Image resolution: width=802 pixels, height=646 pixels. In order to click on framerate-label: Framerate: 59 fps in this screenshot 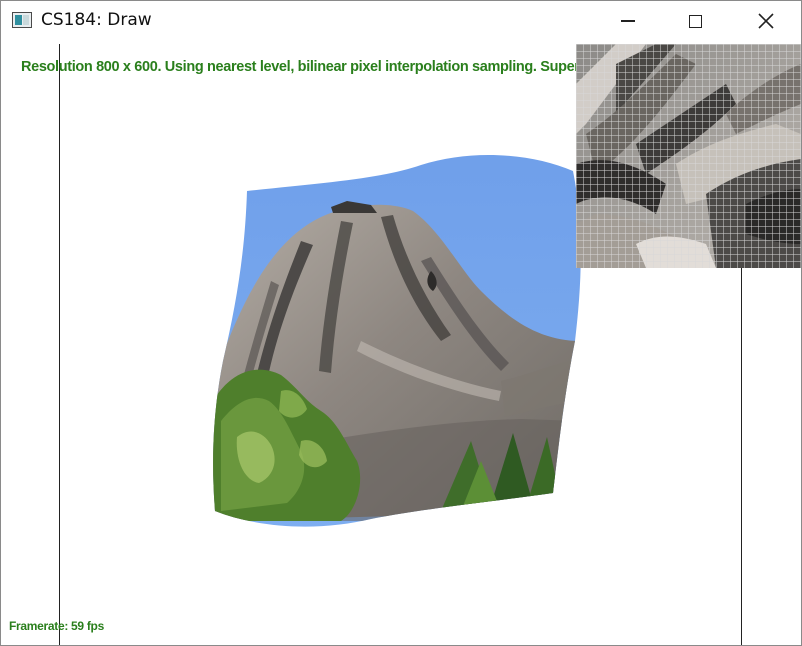, I will do `click(56, 626)`.